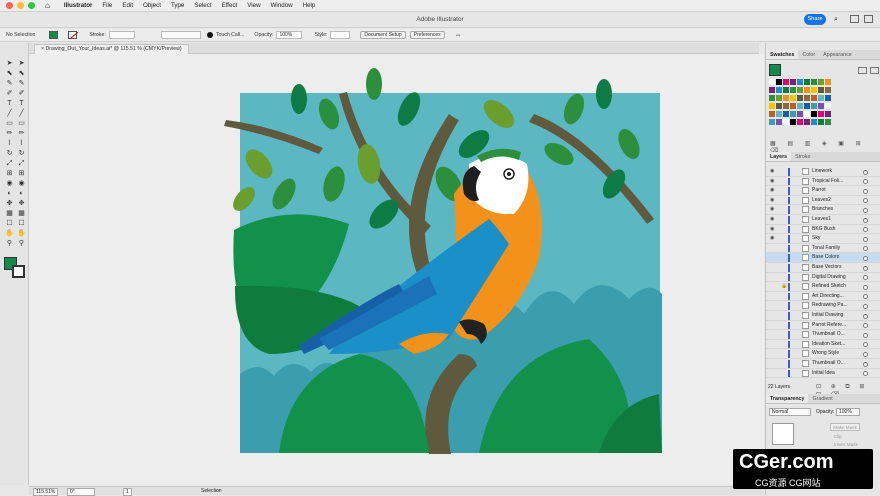 The width and height of the screenshot is (880, 496). What do you see at coordinates (790, 412) in the screenshot?
I see `blend-mode-dropdown: Normal` at bounding box center [790, 412].